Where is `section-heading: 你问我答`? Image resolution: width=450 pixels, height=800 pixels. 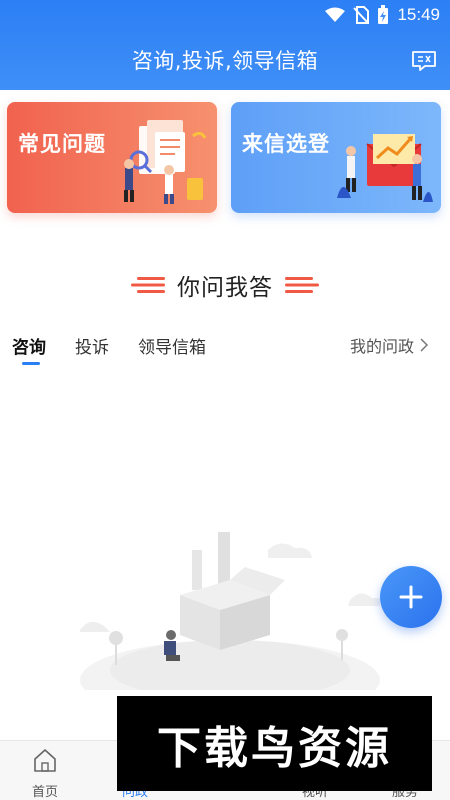 section-heading: 你问我答 is located at coordinates (225, 285).